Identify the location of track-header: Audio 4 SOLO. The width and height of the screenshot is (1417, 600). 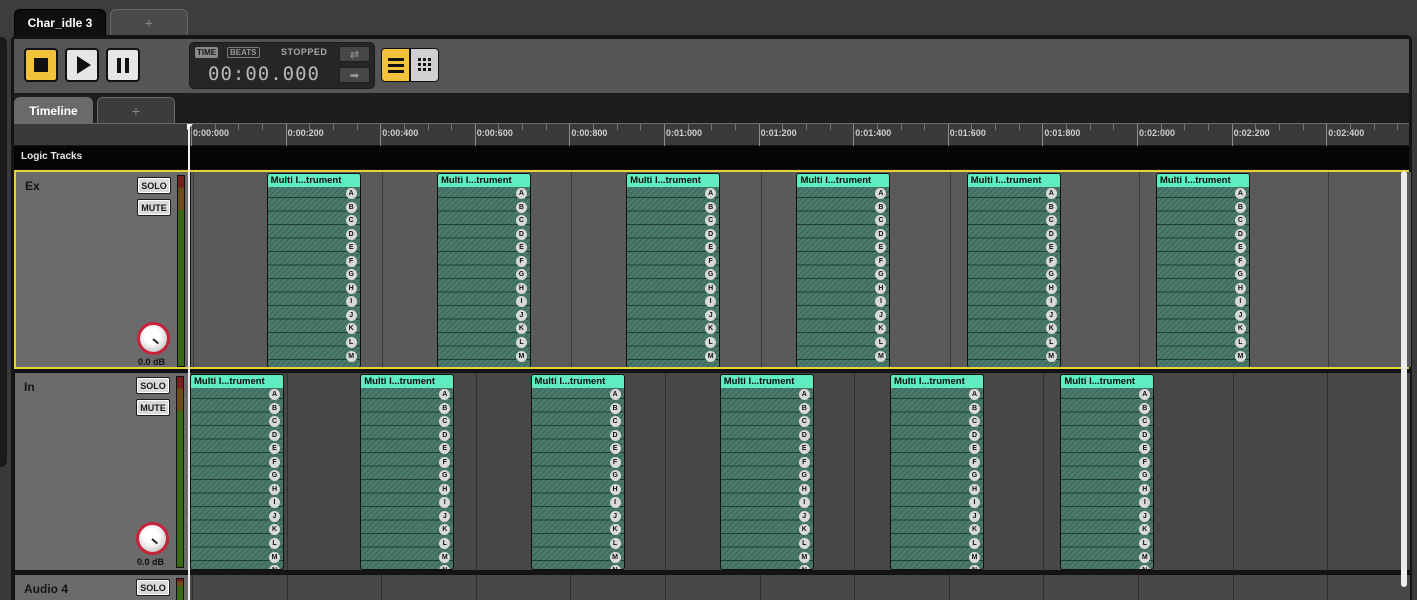
(101, 587).